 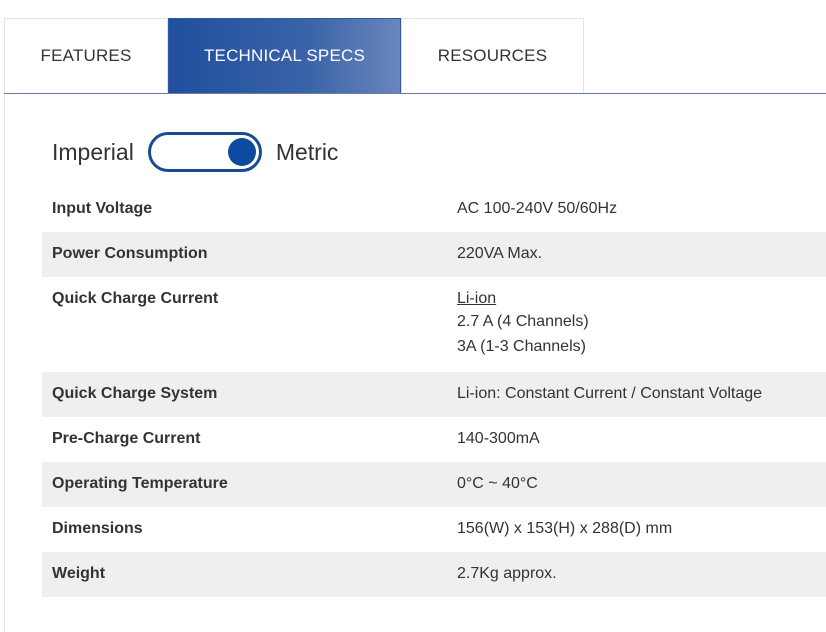 I want to click on tab-features: FEATURES, so click(x=86, y=55).